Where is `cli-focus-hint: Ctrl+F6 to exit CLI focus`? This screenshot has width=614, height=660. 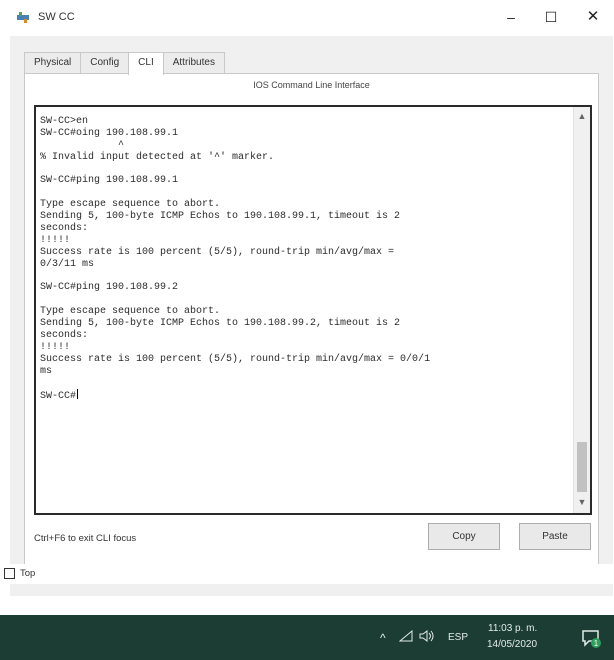
cli-focus-hint: Ctrl+F6 to exit CLI focus is located at coordinates (85, 538).